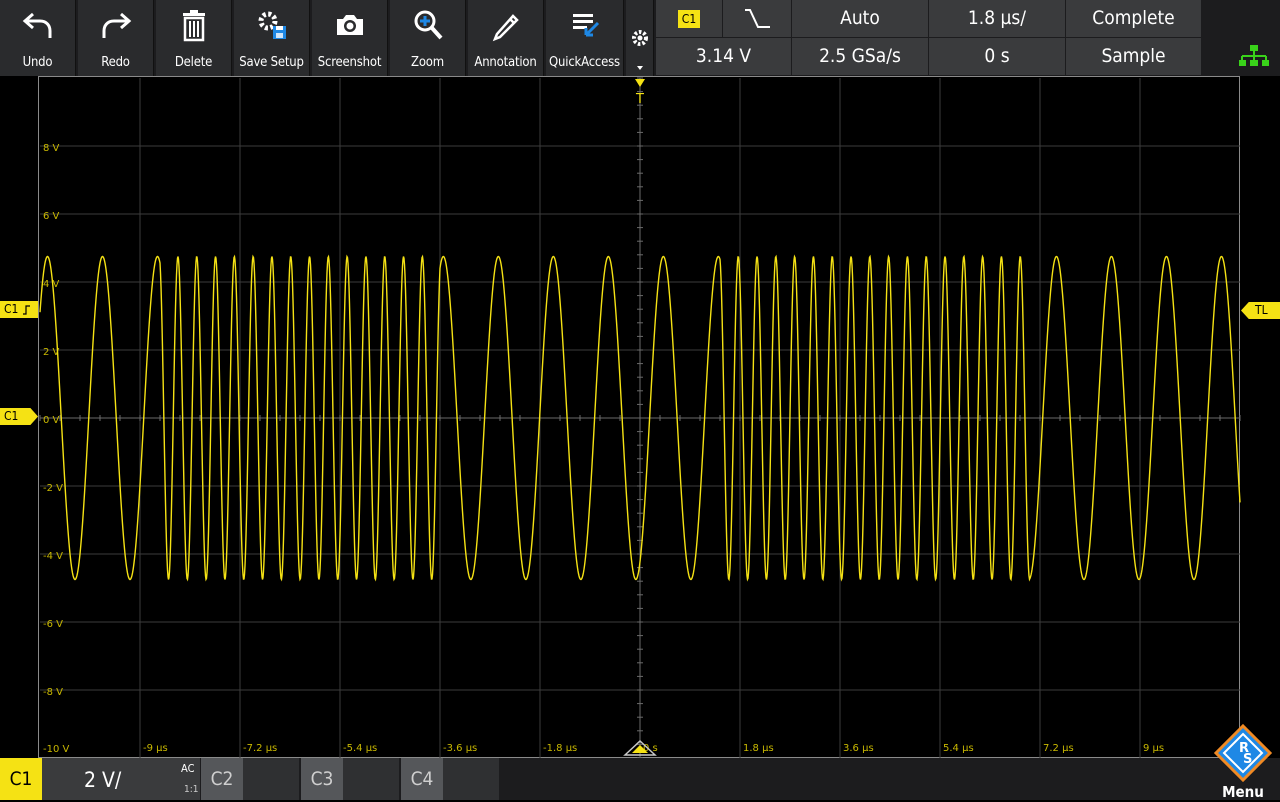 Image resolution: width=1280 pixels, height=802 pixels. What do you see at coordinates (36, 25) in the screenshot?
I see `undo-icon` at bounding box center [36, 25].